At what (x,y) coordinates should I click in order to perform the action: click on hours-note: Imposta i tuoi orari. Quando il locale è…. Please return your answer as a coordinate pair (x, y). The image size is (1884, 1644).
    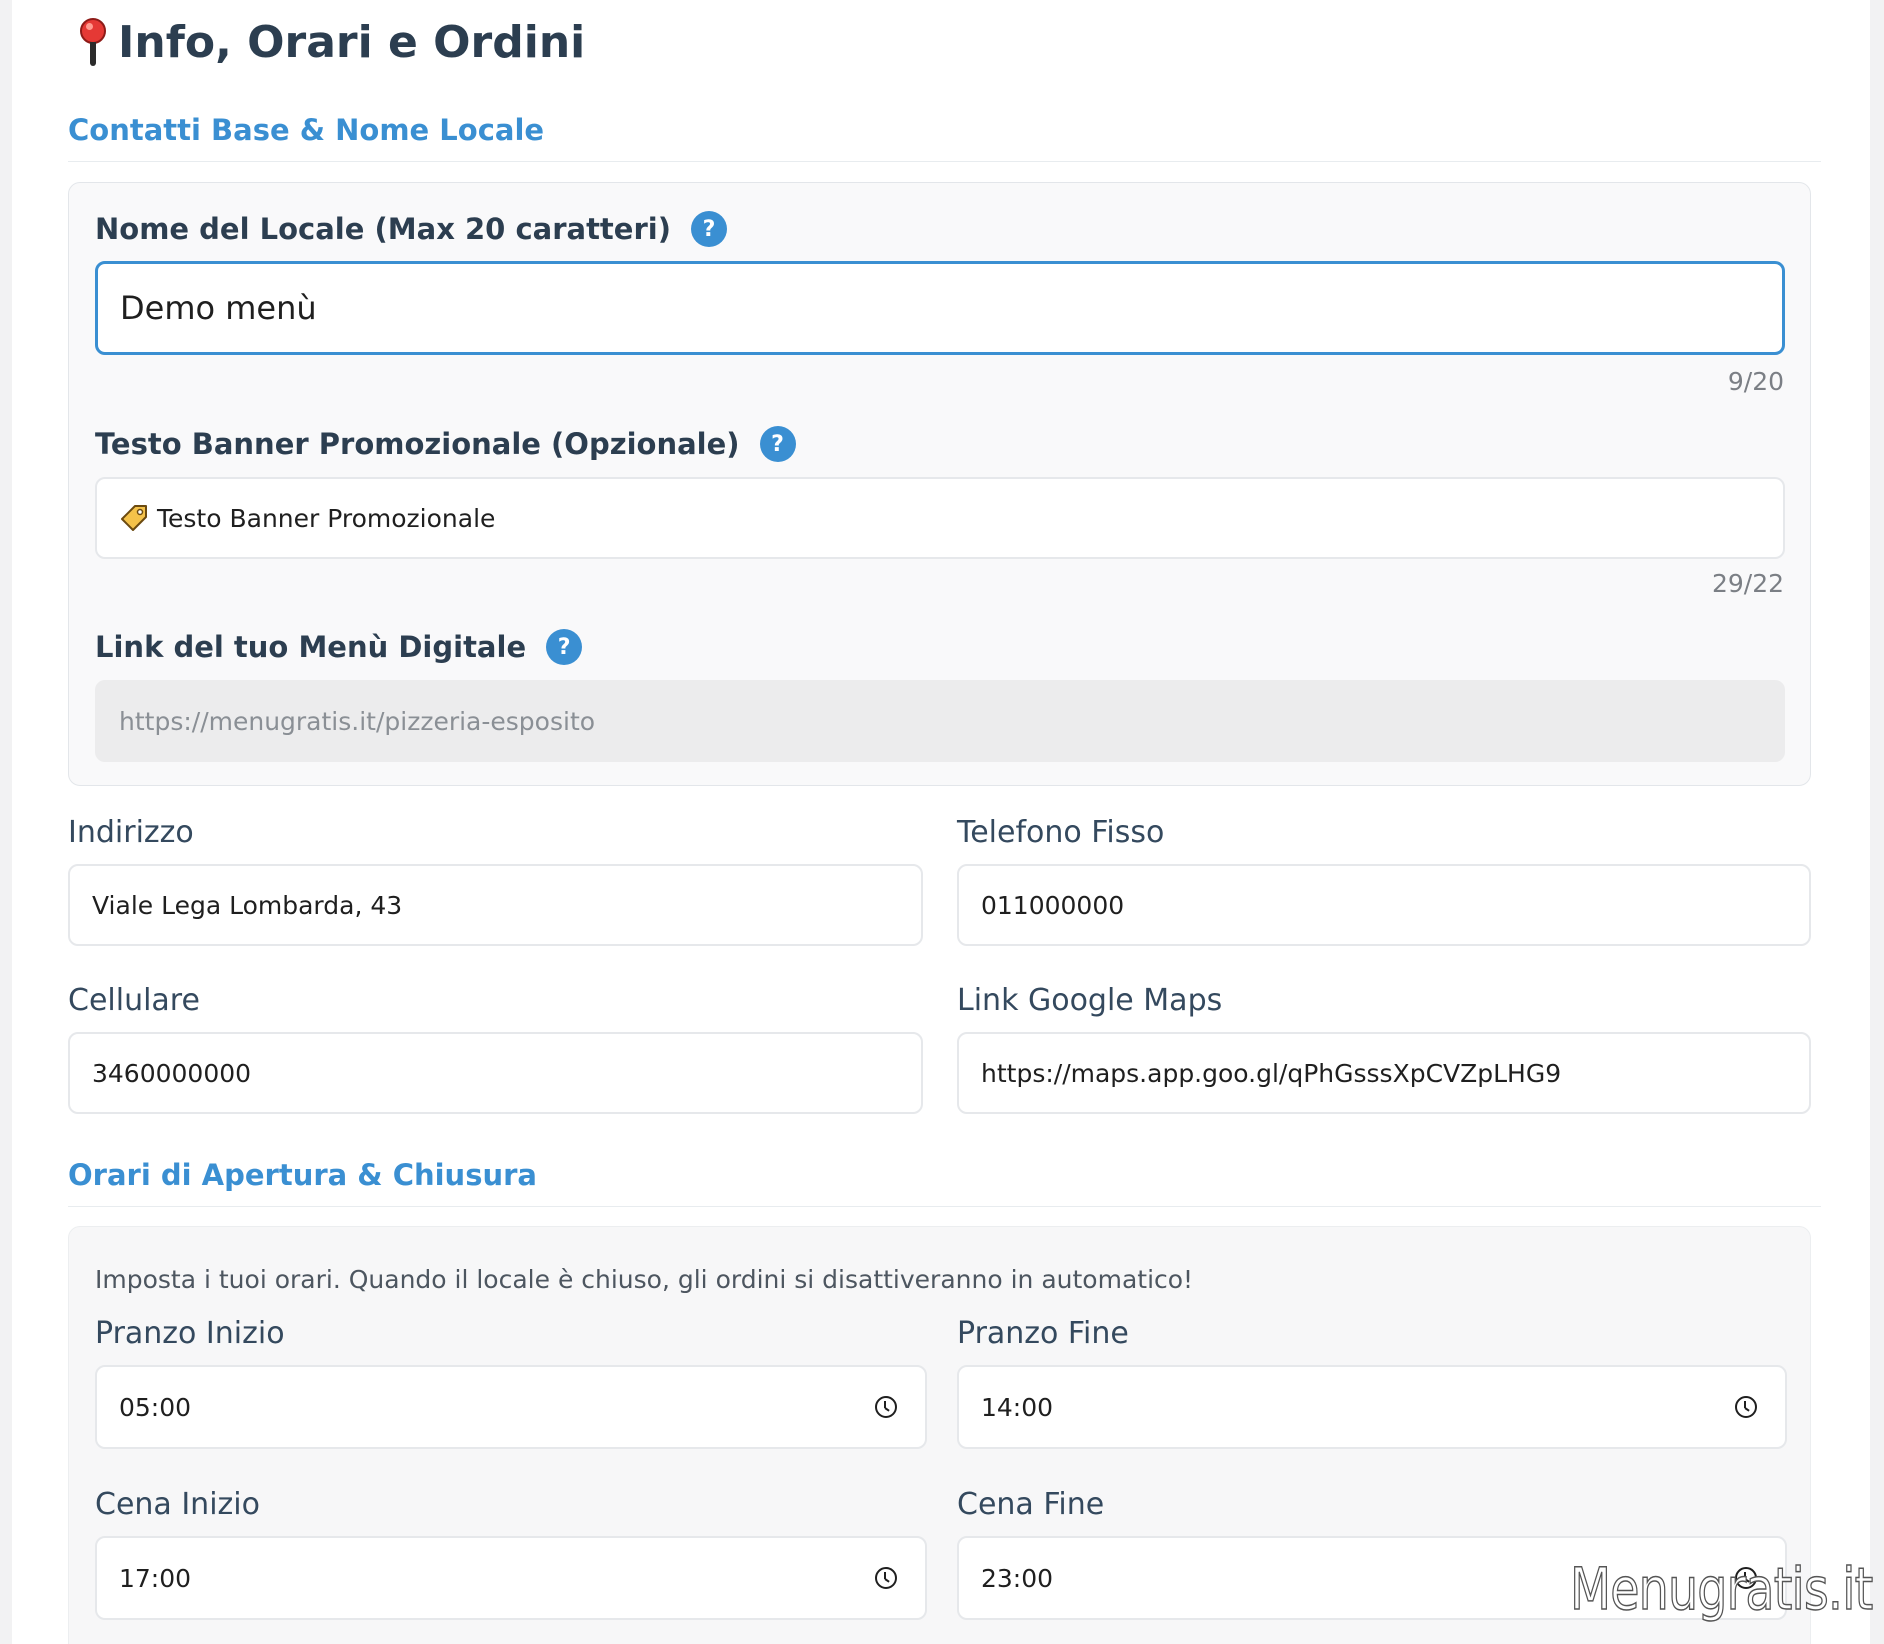
    Looking at the image, I should click on (644, 1279).